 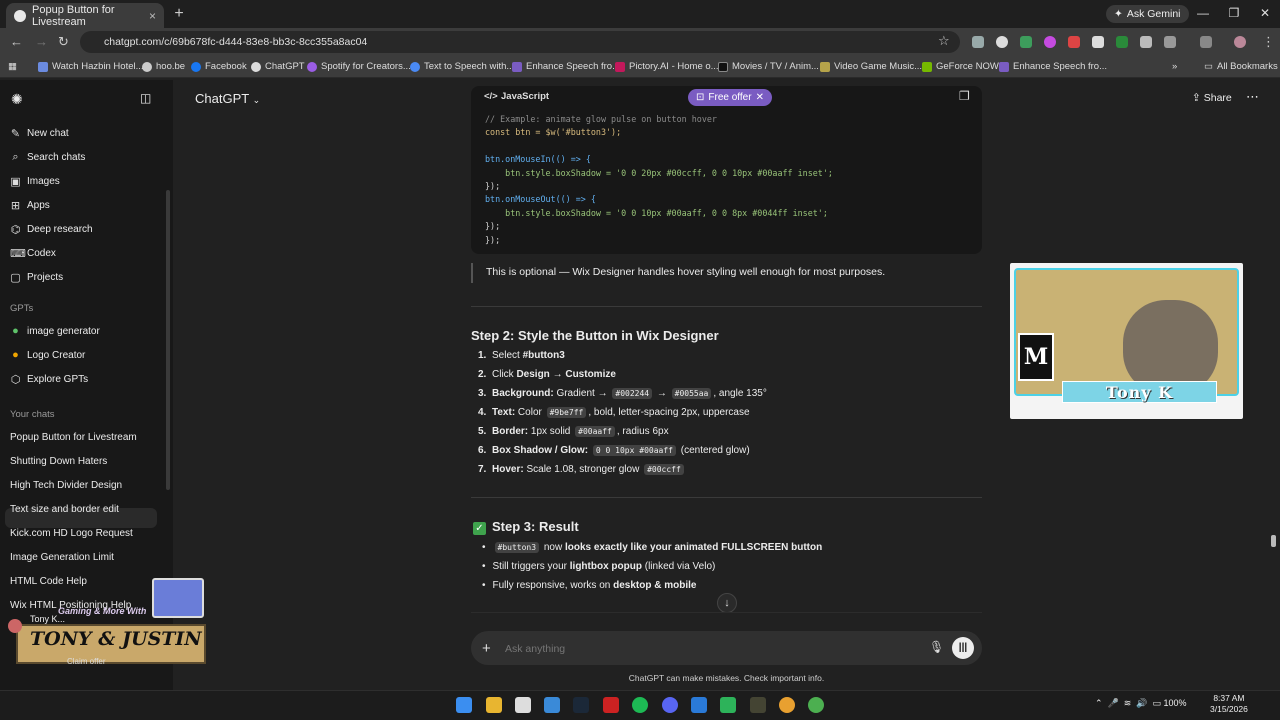 I want to click on gemini-icon: ✦, so click(x=1118, y=14).